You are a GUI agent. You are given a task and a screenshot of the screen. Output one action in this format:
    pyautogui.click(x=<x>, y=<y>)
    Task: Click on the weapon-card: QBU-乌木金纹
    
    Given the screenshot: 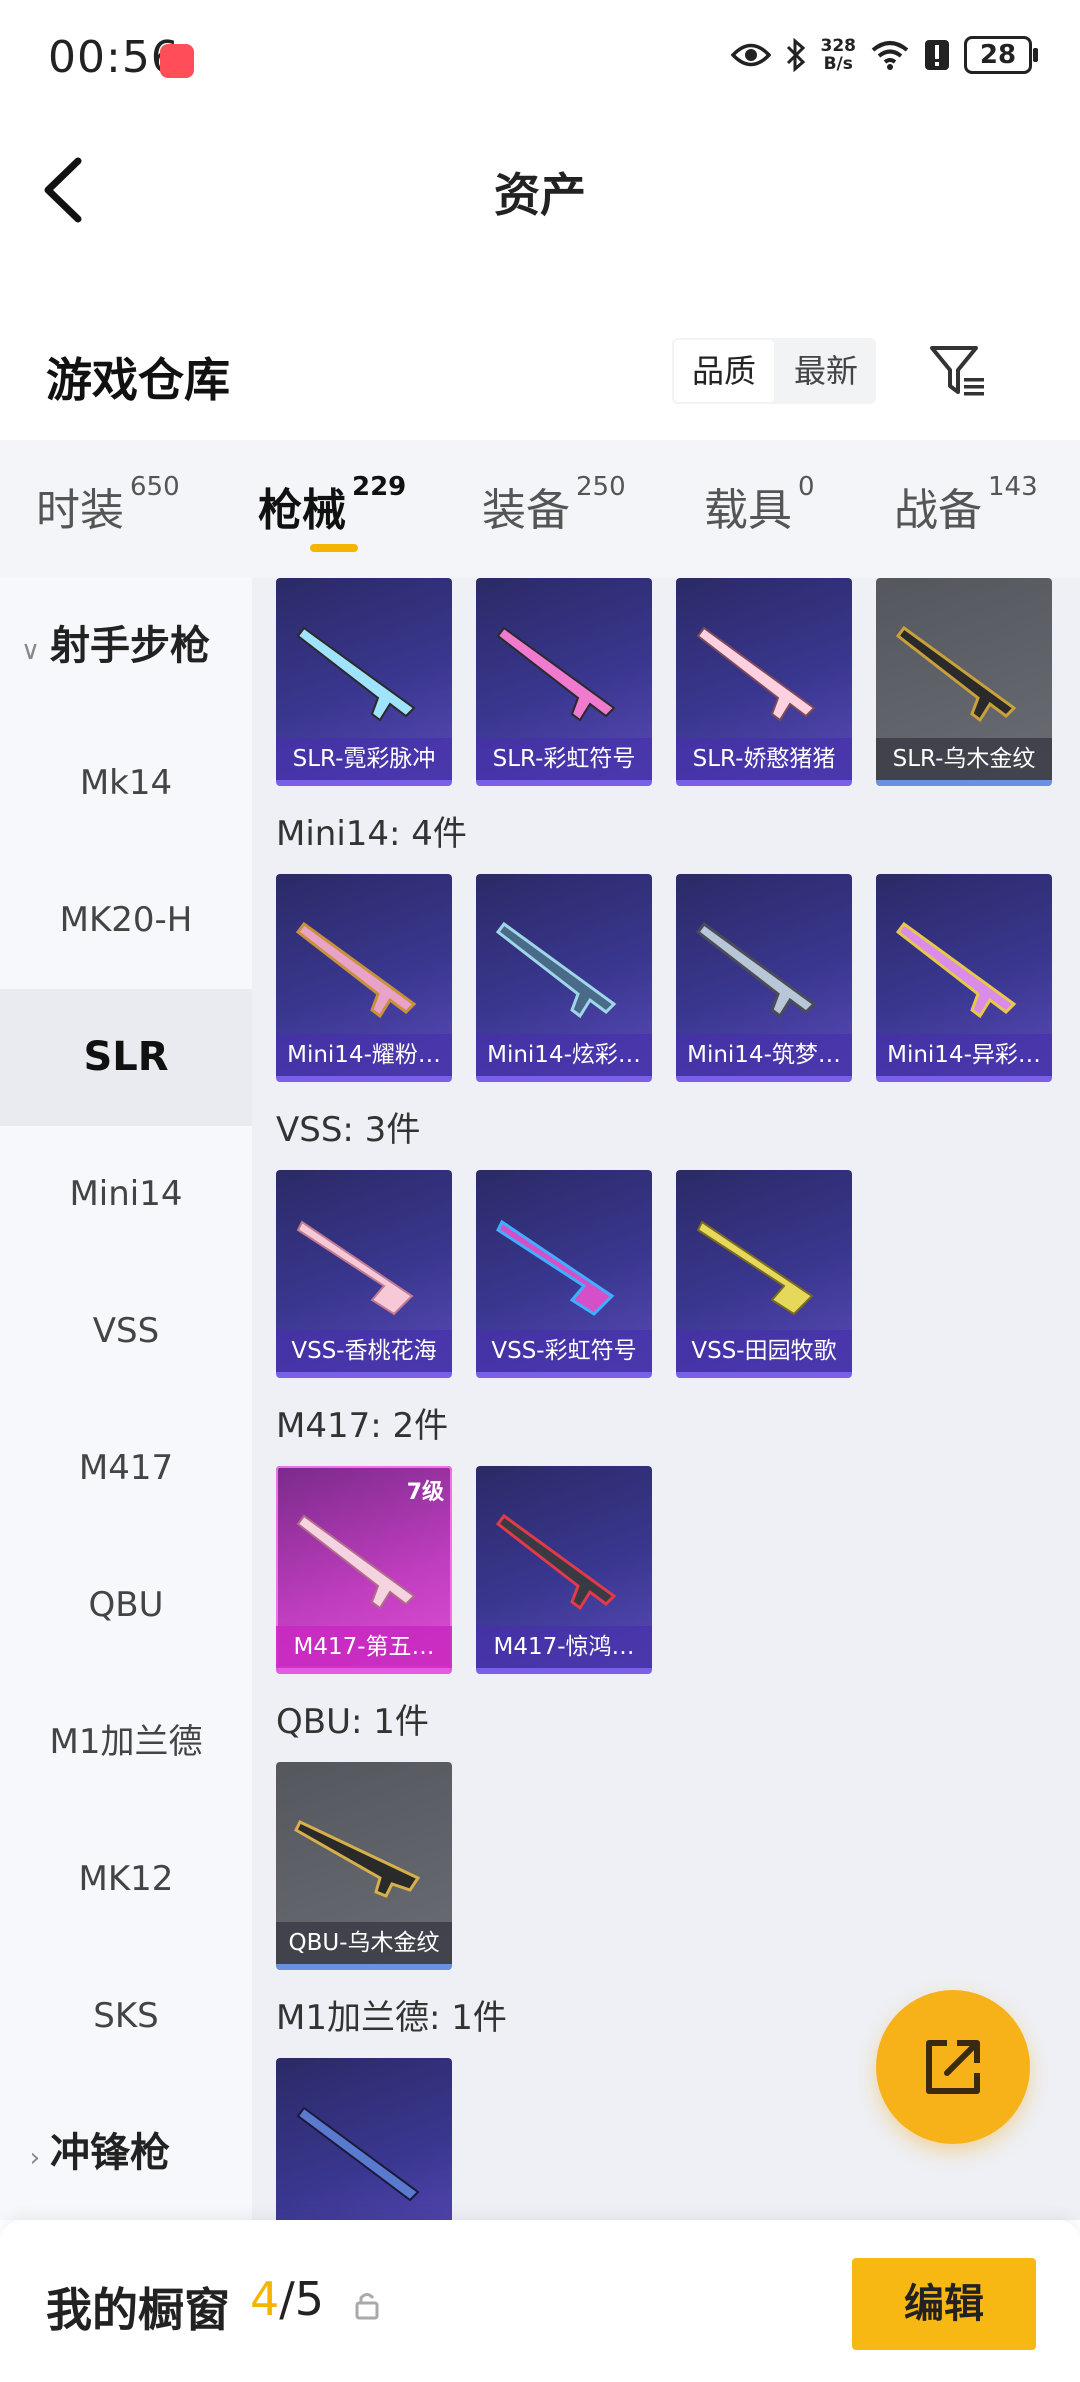 What is the action you would take?
    pyautogui.click(x=364, y=1866)
    